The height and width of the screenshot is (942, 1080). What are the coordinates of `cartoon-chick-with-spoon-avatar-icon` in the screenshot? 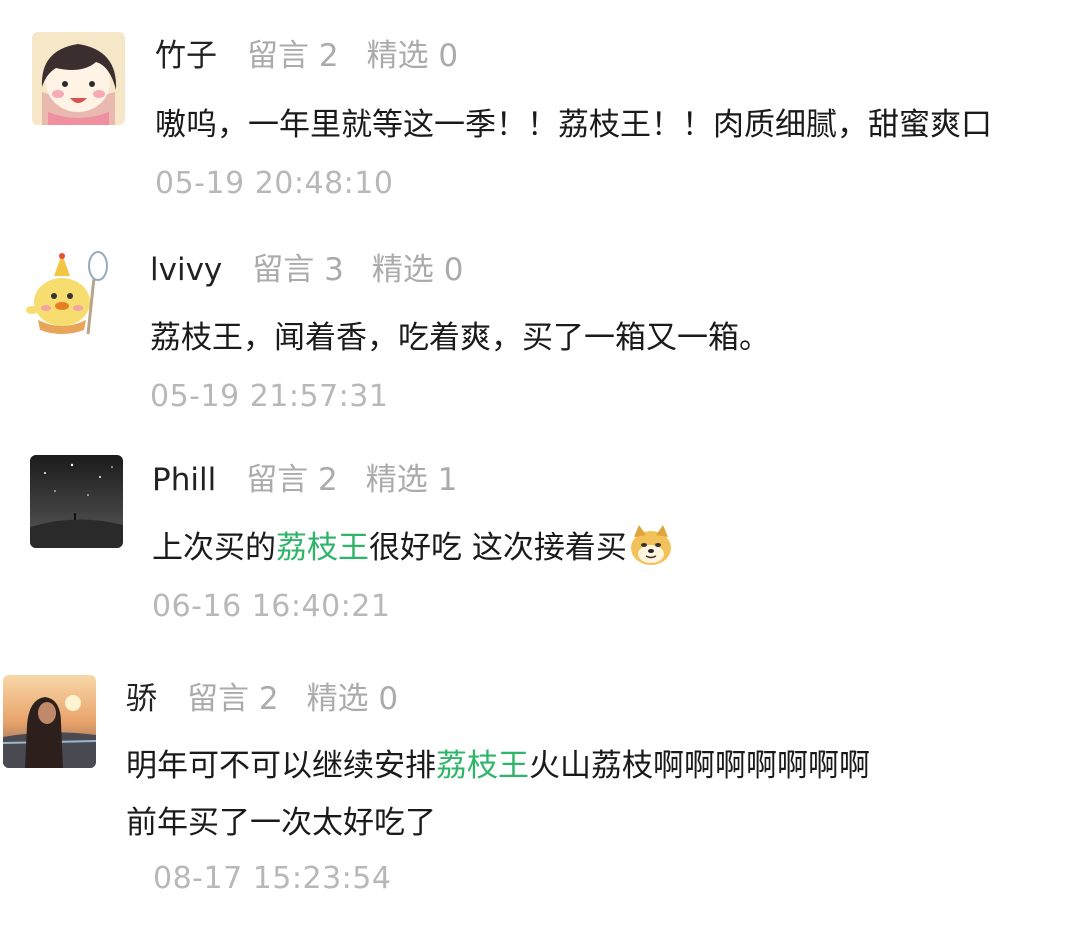 It's located at (71, 293).